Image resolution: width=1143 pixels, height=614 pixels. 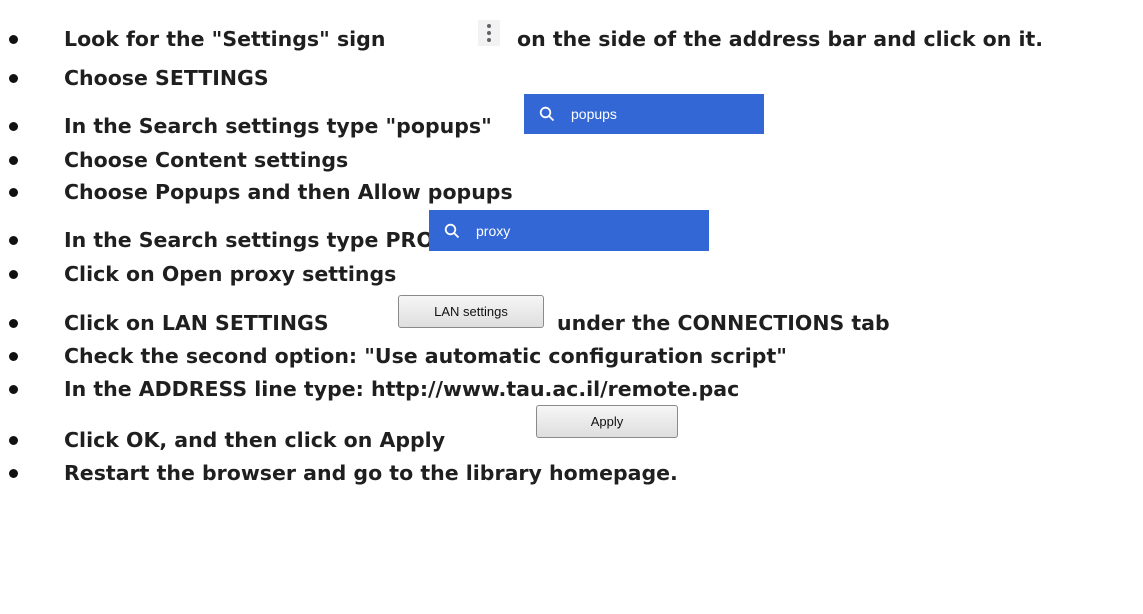 I want to click on lan-settings-button-image: LAN settings, so click(x=471, y=311).